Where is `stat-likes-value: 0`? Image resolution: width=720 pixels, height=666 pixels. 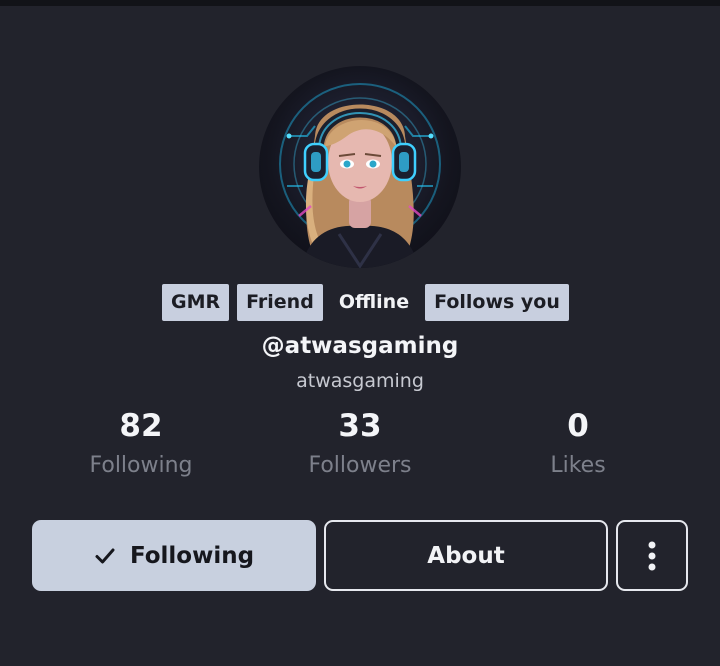 stat-likes-value: 0 is located at coordinates (578, 426).